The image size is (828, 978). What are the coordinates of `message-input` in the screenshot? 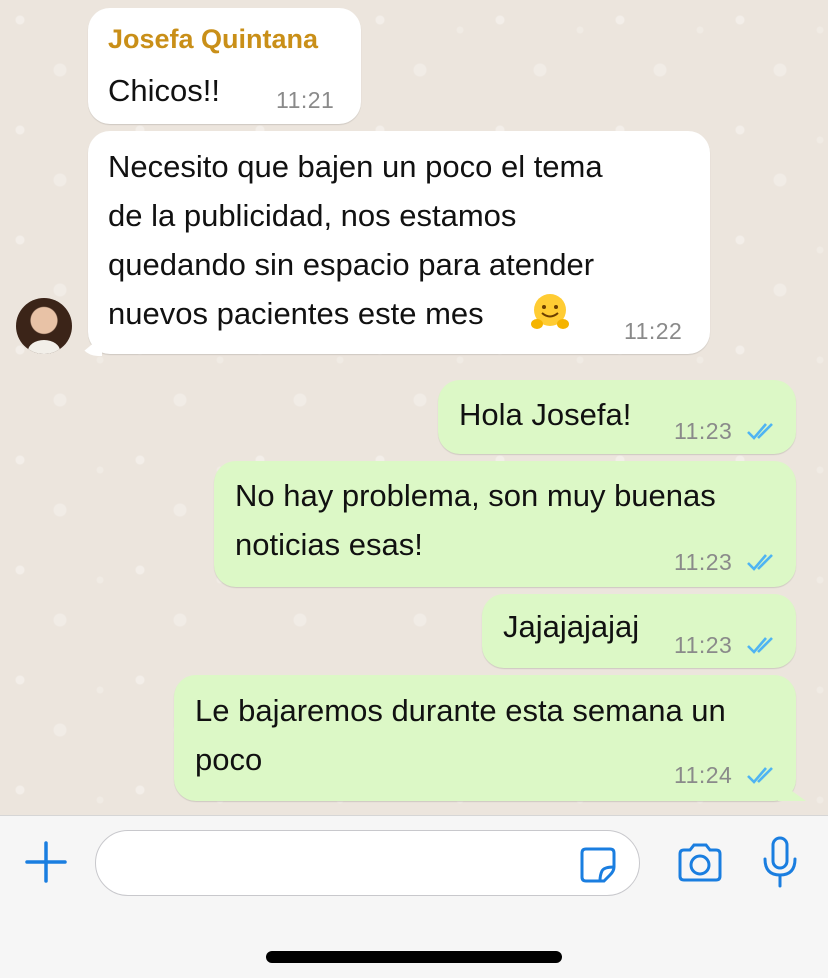 It's located at (367, 863).